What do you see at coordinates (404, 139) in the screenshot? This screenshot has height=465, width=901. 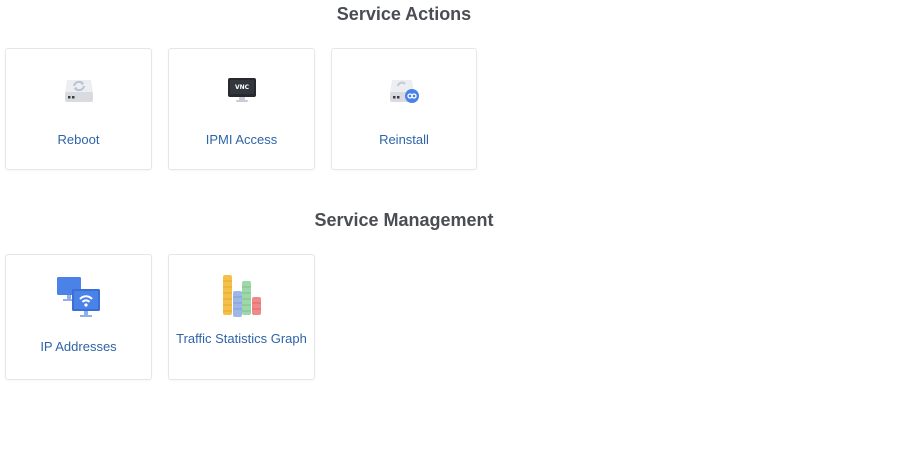 I see `reinstall-label: Reinstall` at bounding box center [404, 139].